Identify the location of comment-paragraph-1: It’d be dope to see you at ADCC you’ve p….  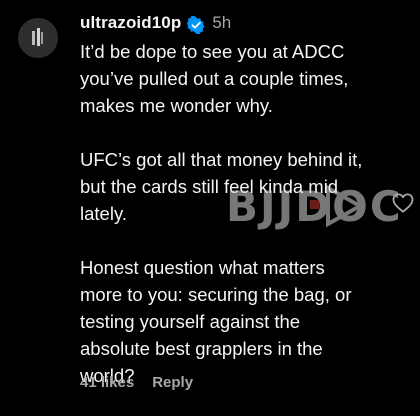
(214, 78).